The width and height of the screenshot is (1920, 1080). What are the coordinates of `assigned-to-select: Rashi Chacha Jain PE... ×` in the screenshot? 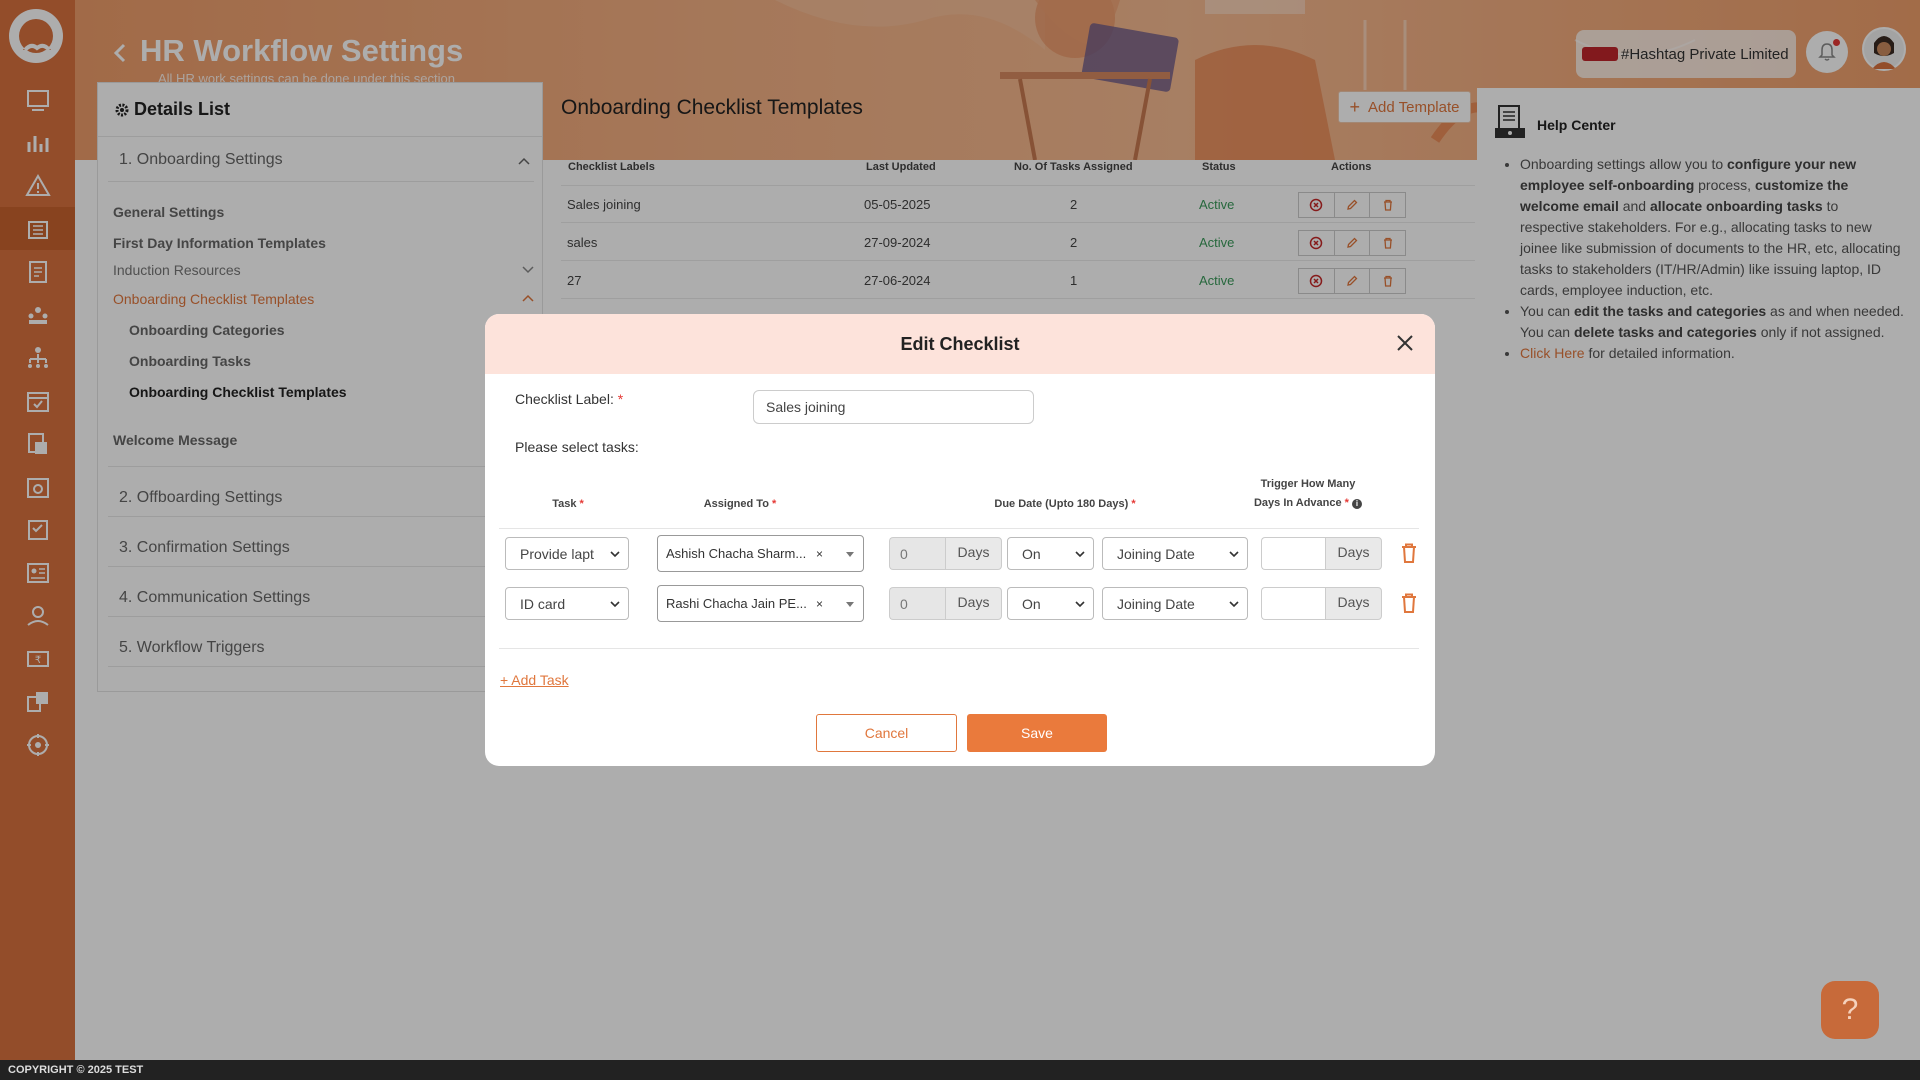 It's located at (760, 603).